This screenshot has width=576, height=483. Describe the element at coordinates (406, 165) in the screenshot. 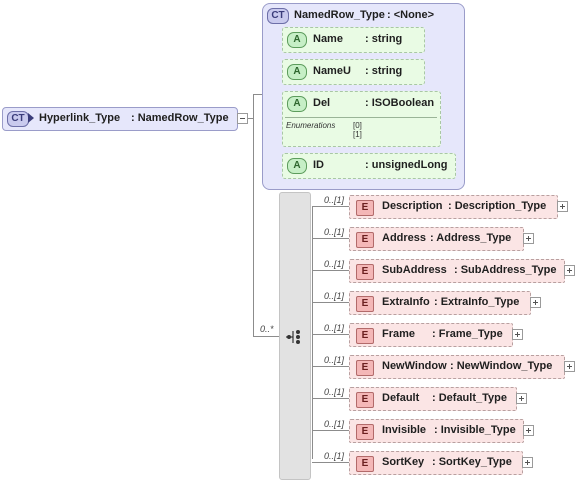

I see `attribute-type: : unsignedLong` at that location.